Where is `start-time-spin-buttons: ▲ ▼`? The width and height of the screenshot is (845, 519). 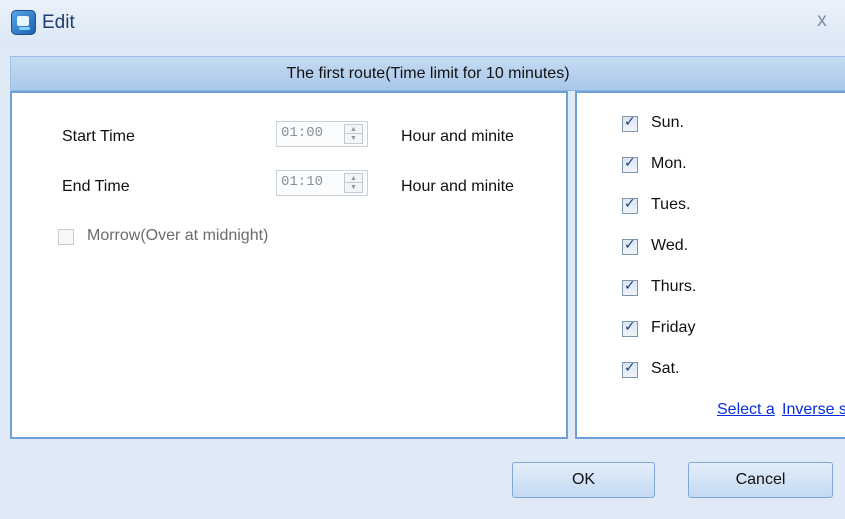
start-time-spin-buttons: ▲ ▼ is located at coordinates (353, 134).